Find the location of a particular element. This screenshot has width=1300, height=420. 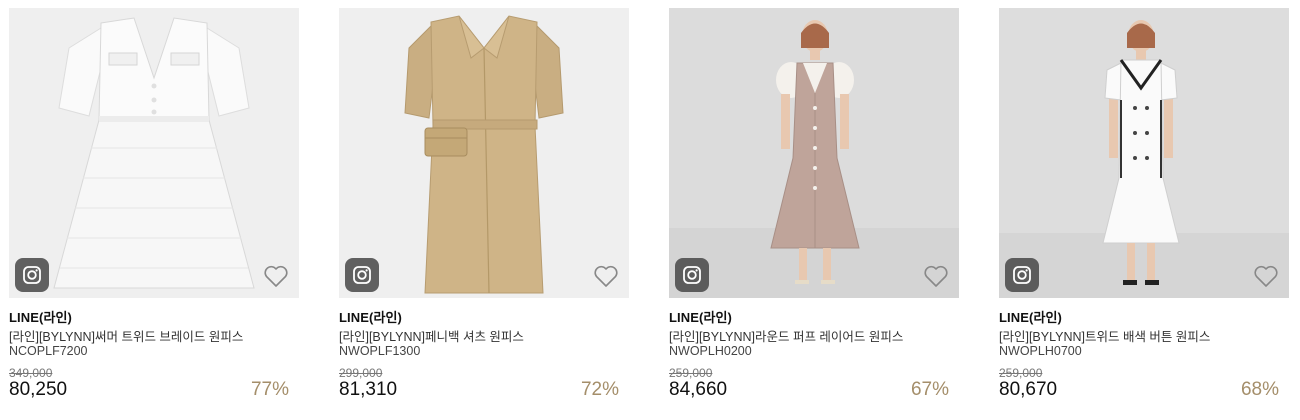

original-price: 349,000 is located at coordinates (31, 373).